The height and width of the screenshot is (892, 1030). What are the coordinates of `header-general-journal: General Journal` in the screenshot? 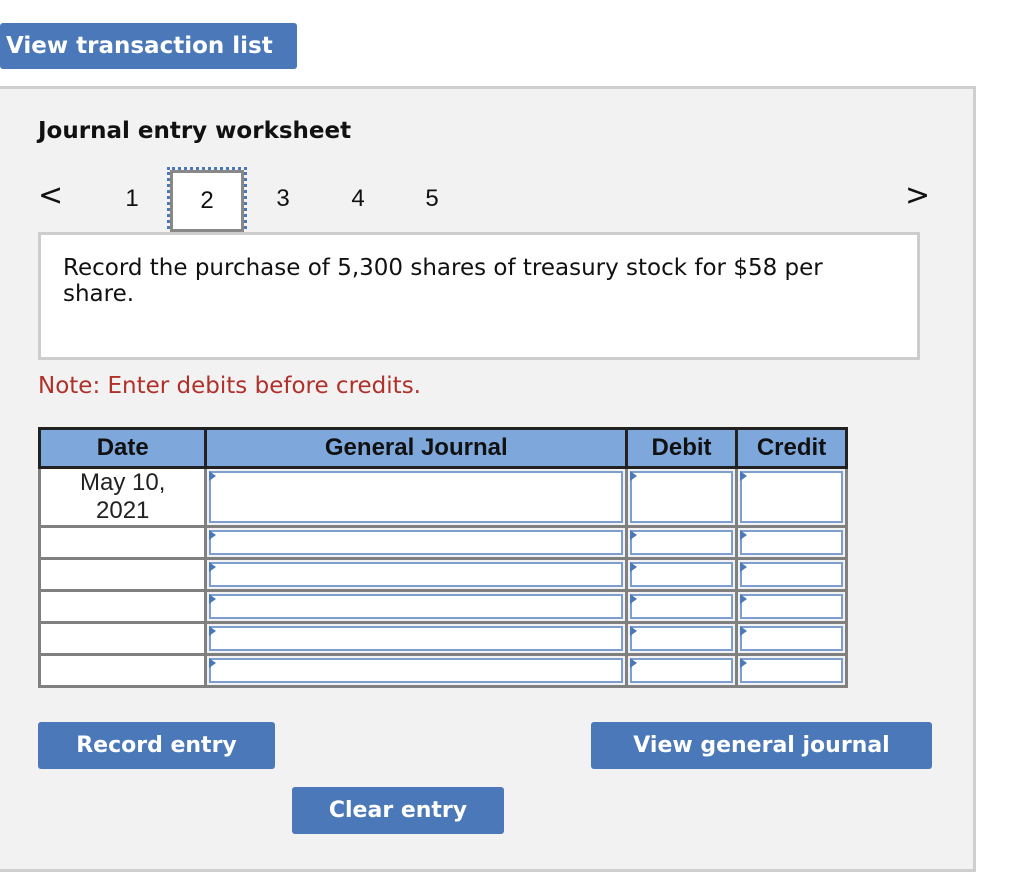 It's located at (416, 448).